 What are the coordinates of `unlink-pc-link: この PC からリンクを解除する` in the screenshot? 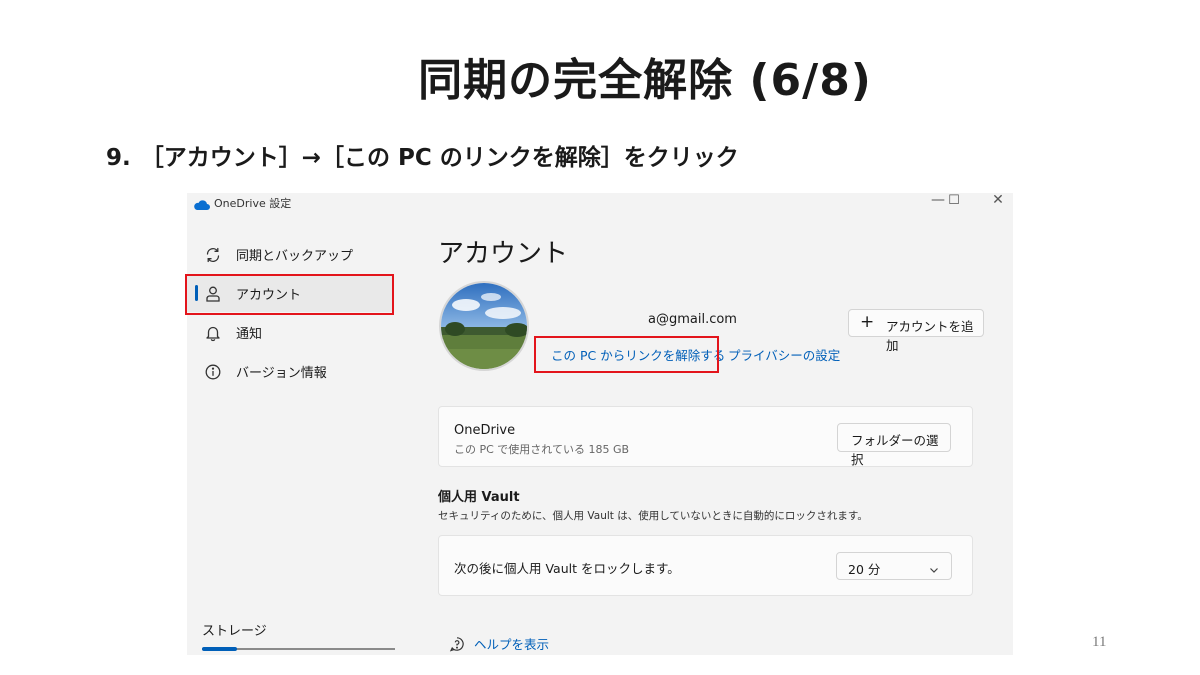 It's located at (638, 354).